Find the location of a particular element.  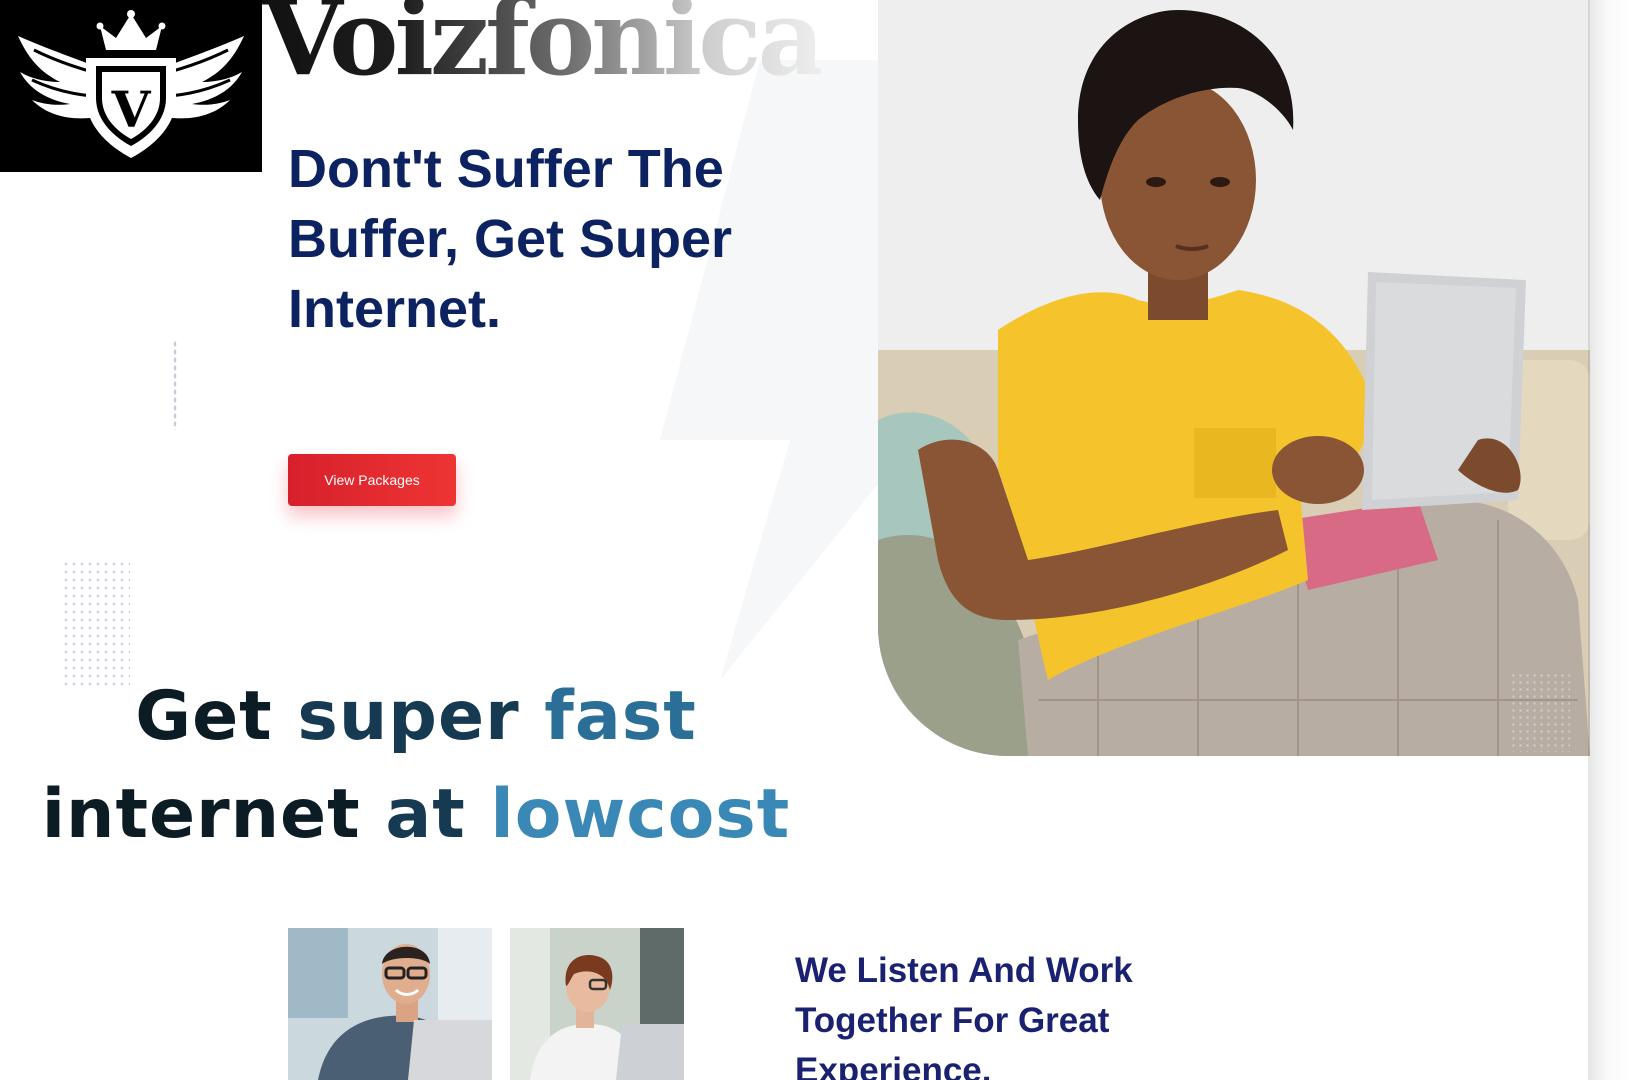

logo: V is located at coordinates (131, 86).